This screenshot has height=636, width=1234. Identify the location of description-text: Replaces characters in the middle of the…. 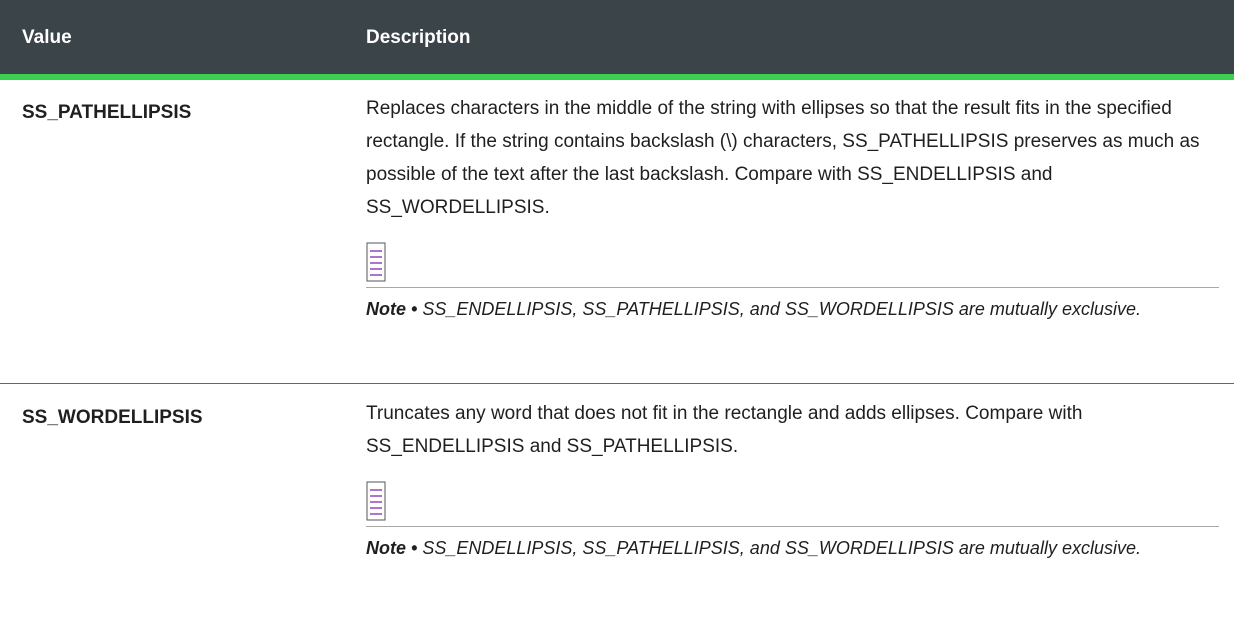
(783, 158).